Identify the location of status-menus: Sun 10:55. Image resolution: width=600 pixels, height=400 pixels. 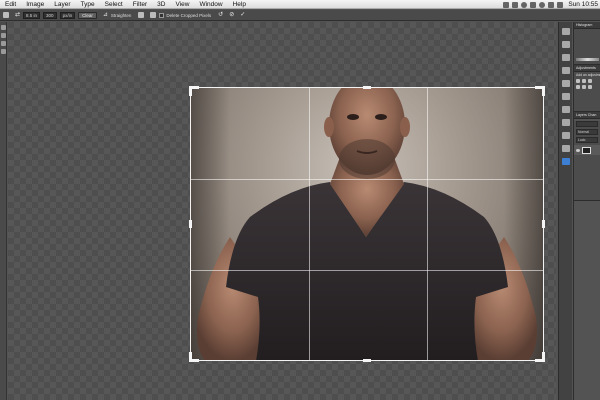
(550, 4).